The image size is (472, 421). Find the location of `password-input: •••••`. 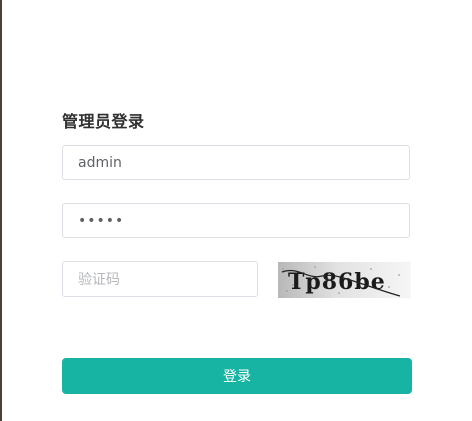

password-input: ••••• is located at coordinates (236, 220).